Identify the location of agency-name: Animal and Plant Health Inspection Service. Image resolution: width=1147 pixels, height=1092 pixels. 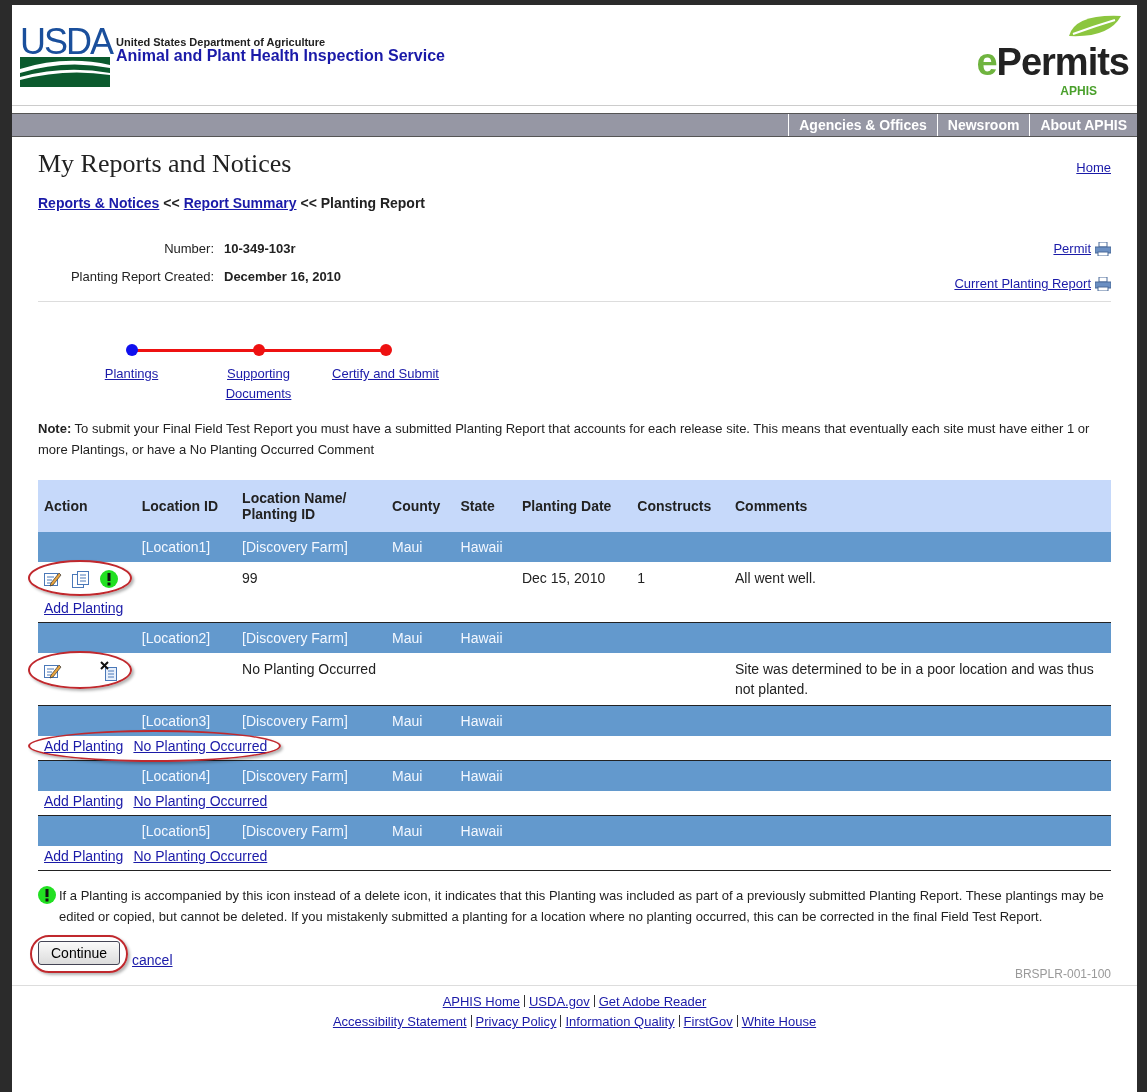
(280, 56).